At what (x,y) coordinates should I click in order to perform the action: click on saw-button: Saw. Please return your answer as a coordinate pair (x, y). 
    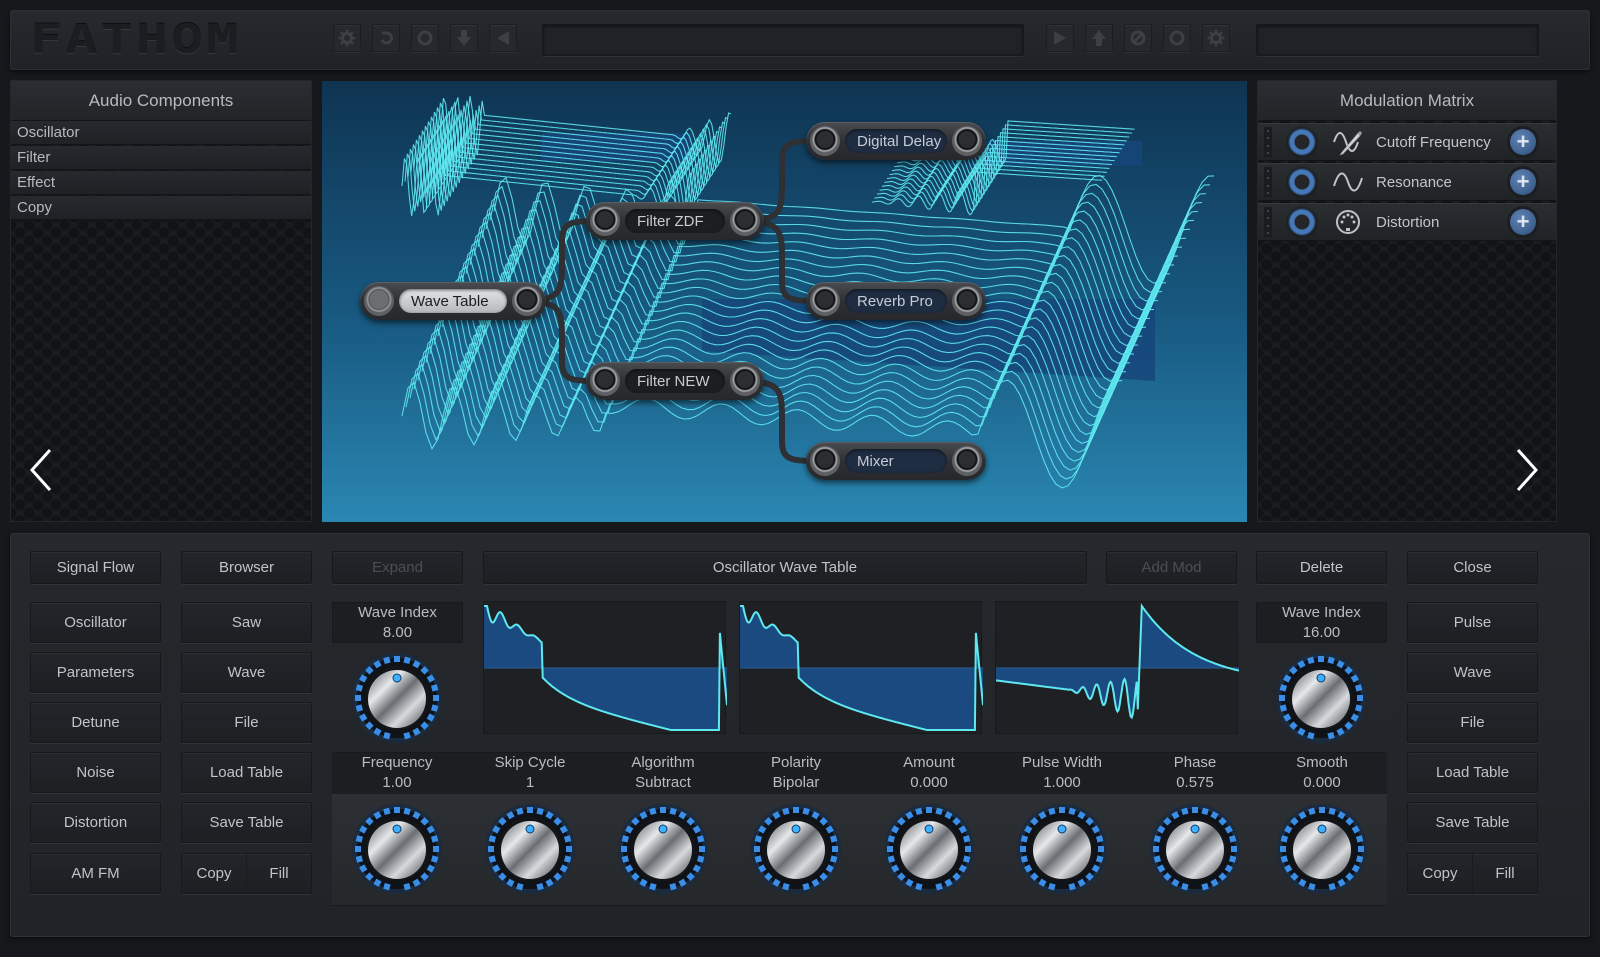
    Looking at the image, I should click on (246, 622).